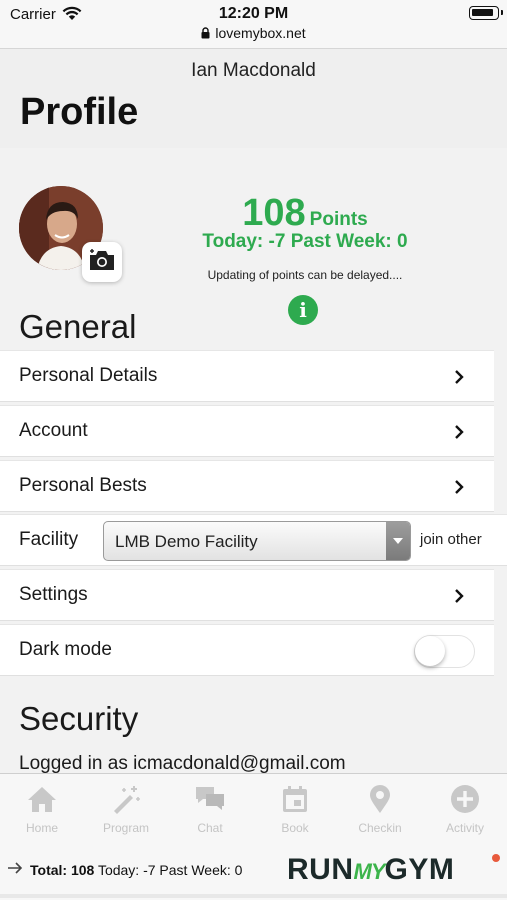  What do you see at coordinates (380, 799) in the screenshot?
I see `map-pin-icon` at bounding box center [380, 799].